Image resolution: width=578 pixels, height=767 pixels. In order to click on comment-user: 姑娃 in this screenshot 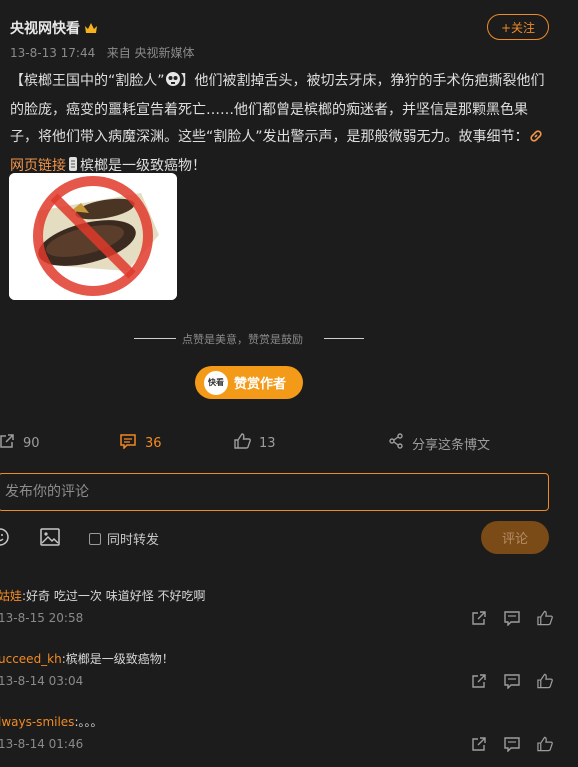, I will do `click(11, 596)`.